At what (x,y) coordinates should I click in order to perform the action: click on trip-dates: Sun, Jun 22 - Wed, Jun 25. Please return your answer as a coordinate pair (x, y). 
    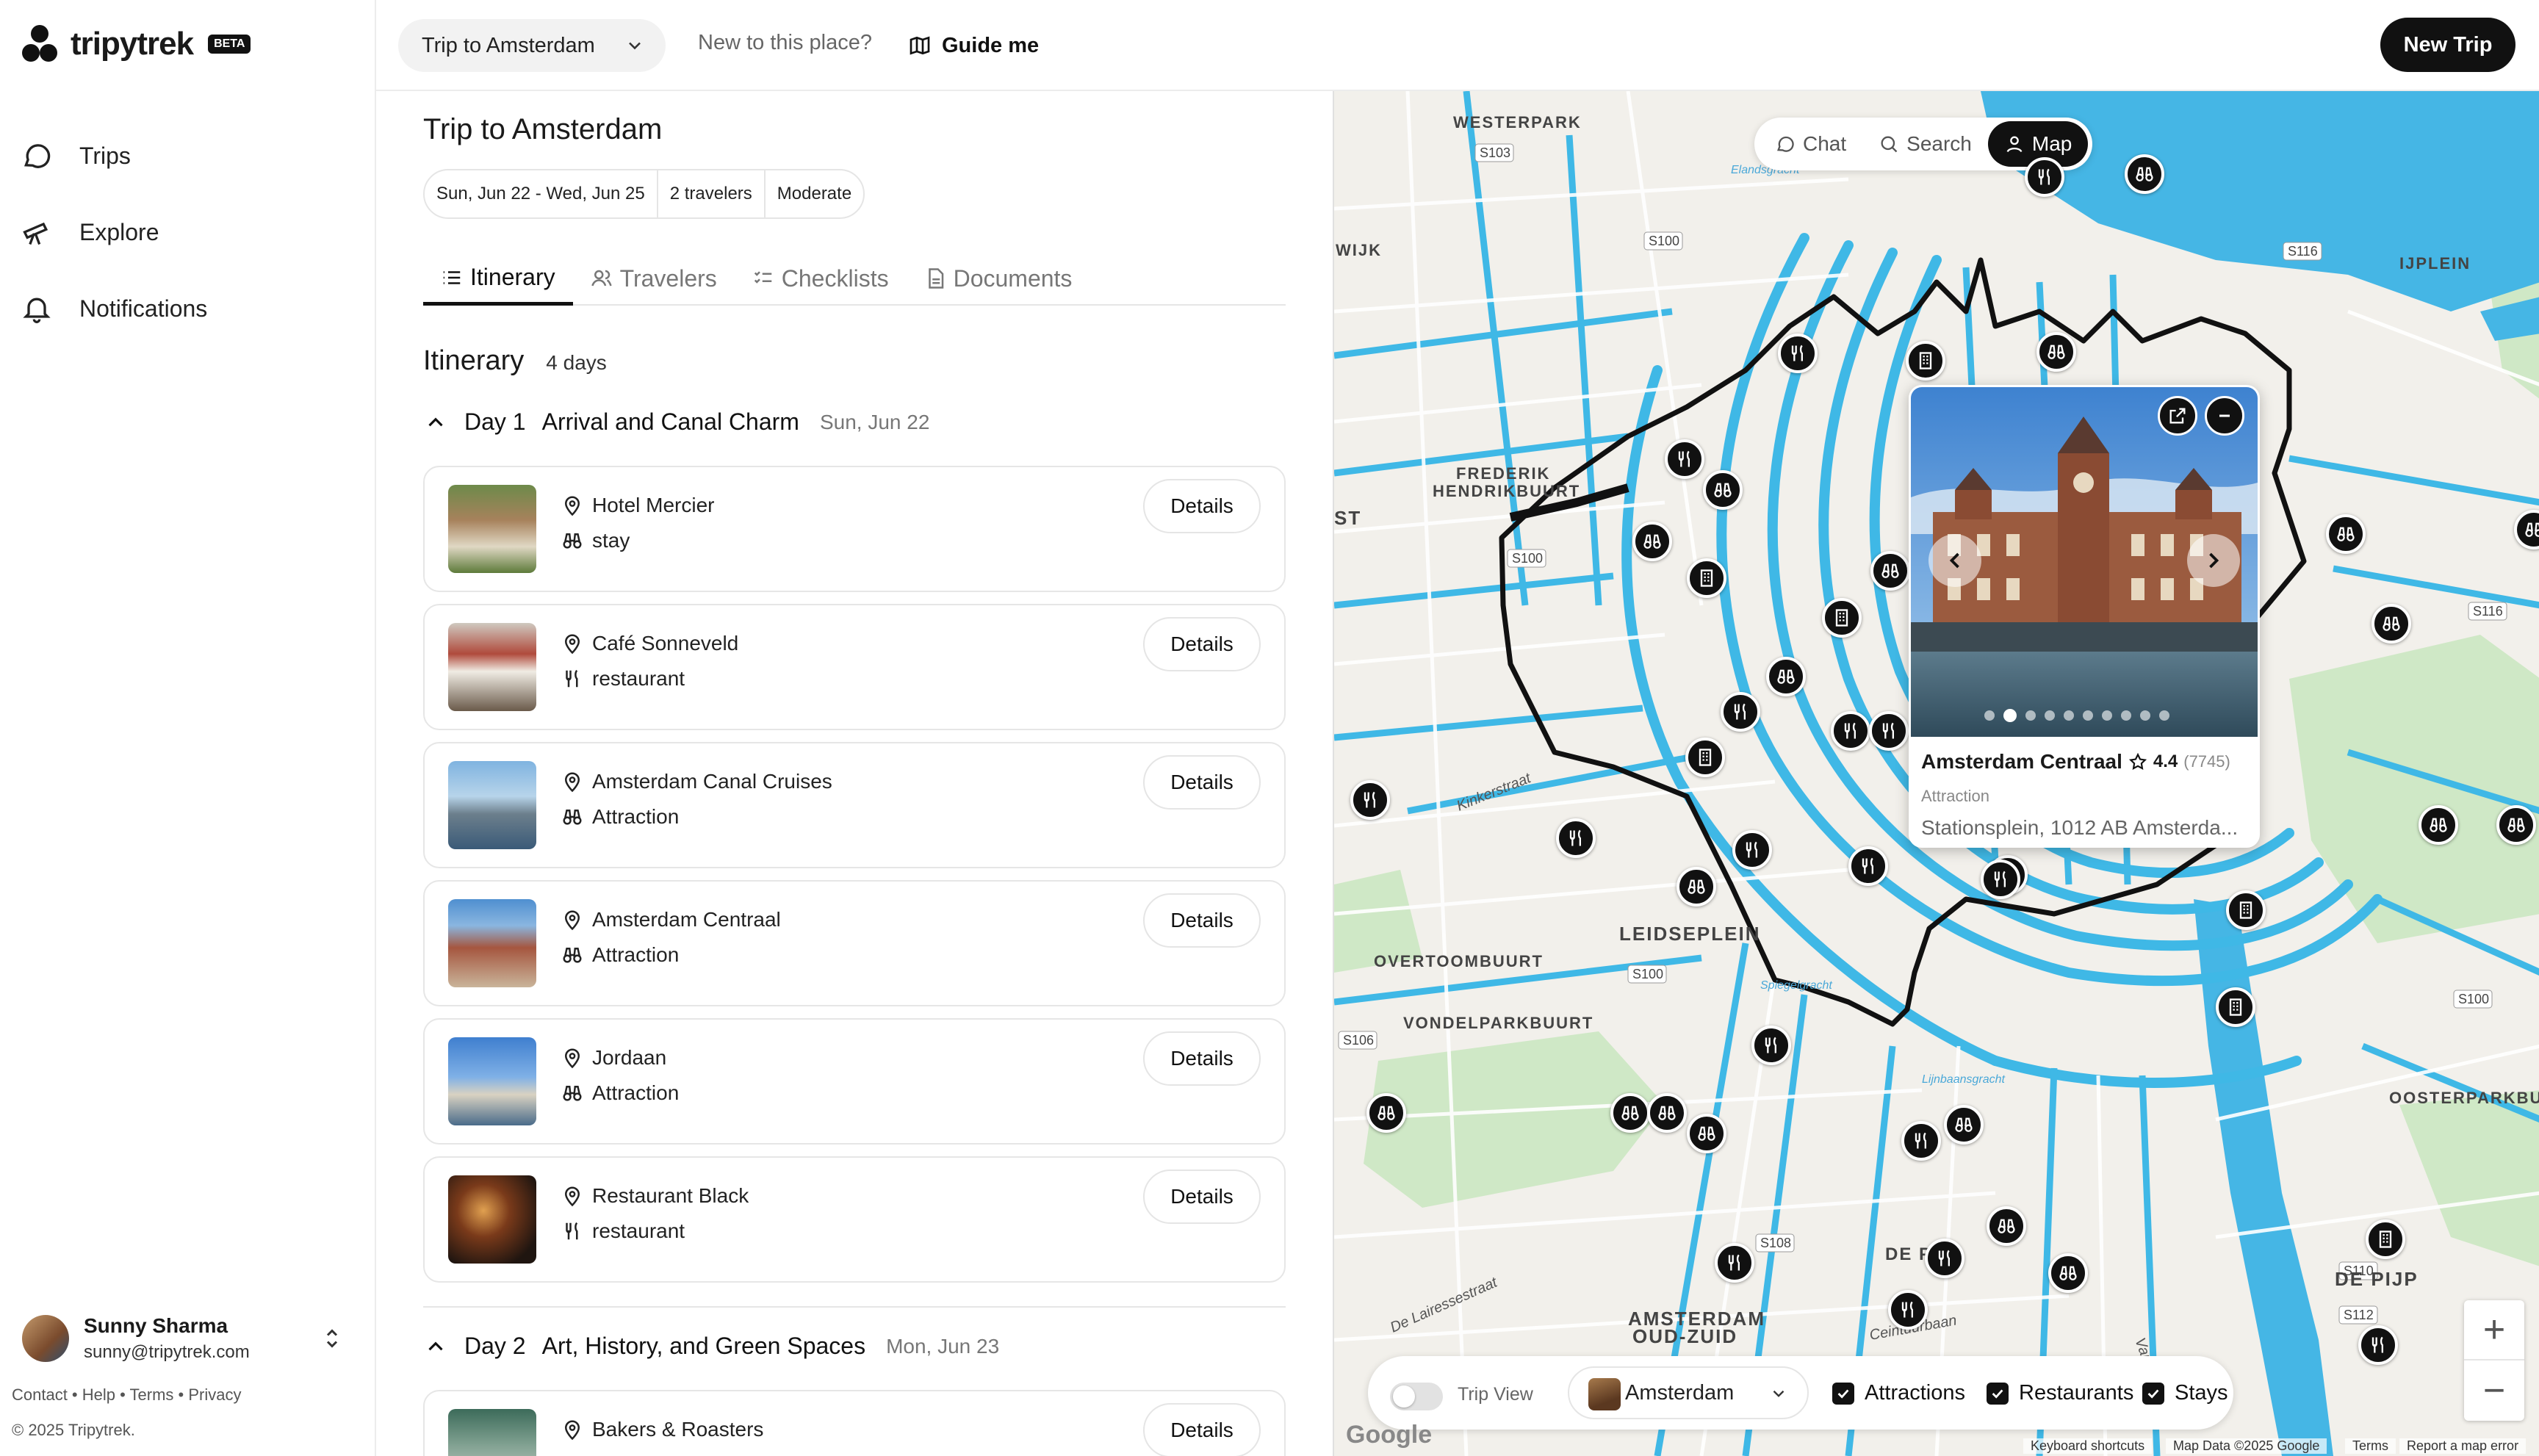
    Looking at the image, I should click on (541, 193).